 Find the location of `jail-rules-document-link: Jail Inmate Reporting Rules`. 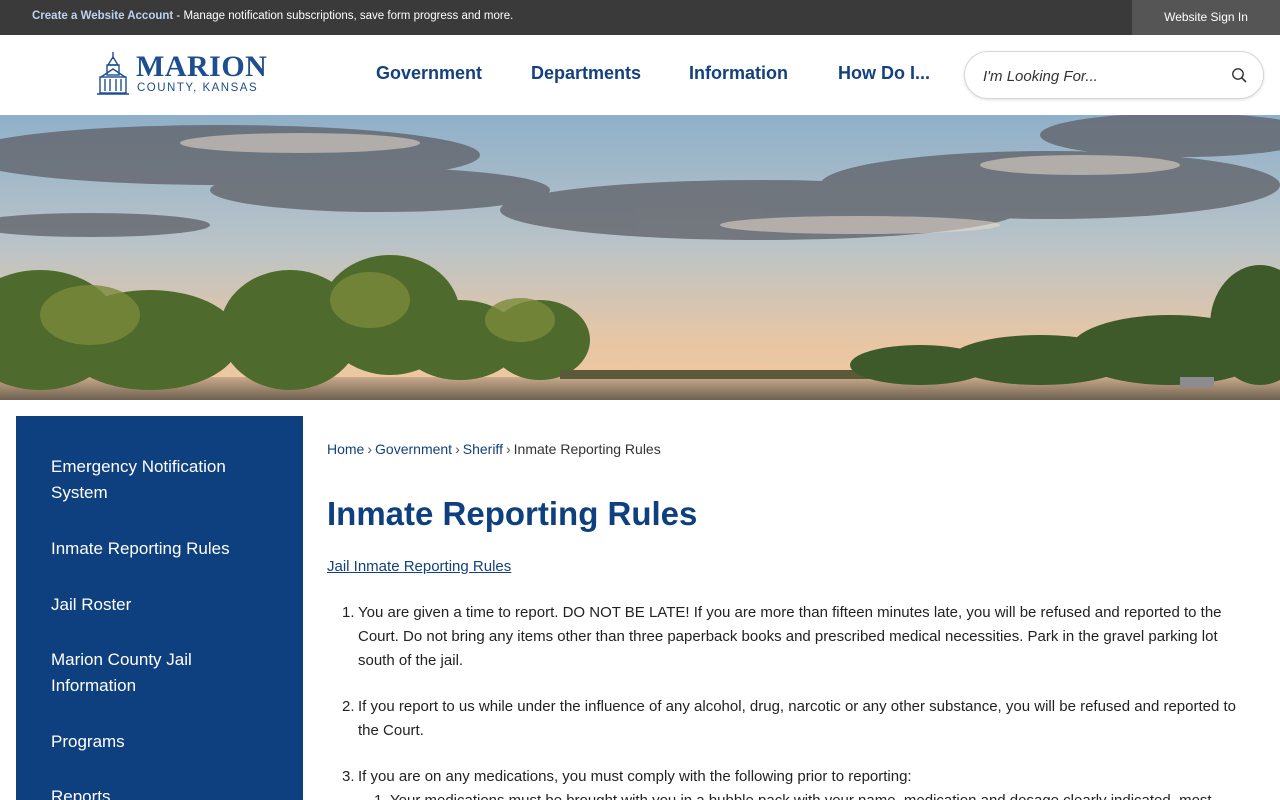

jail-rules-document-link: Jail Inmate Reporting Rules is located at coordinates (419, 566).